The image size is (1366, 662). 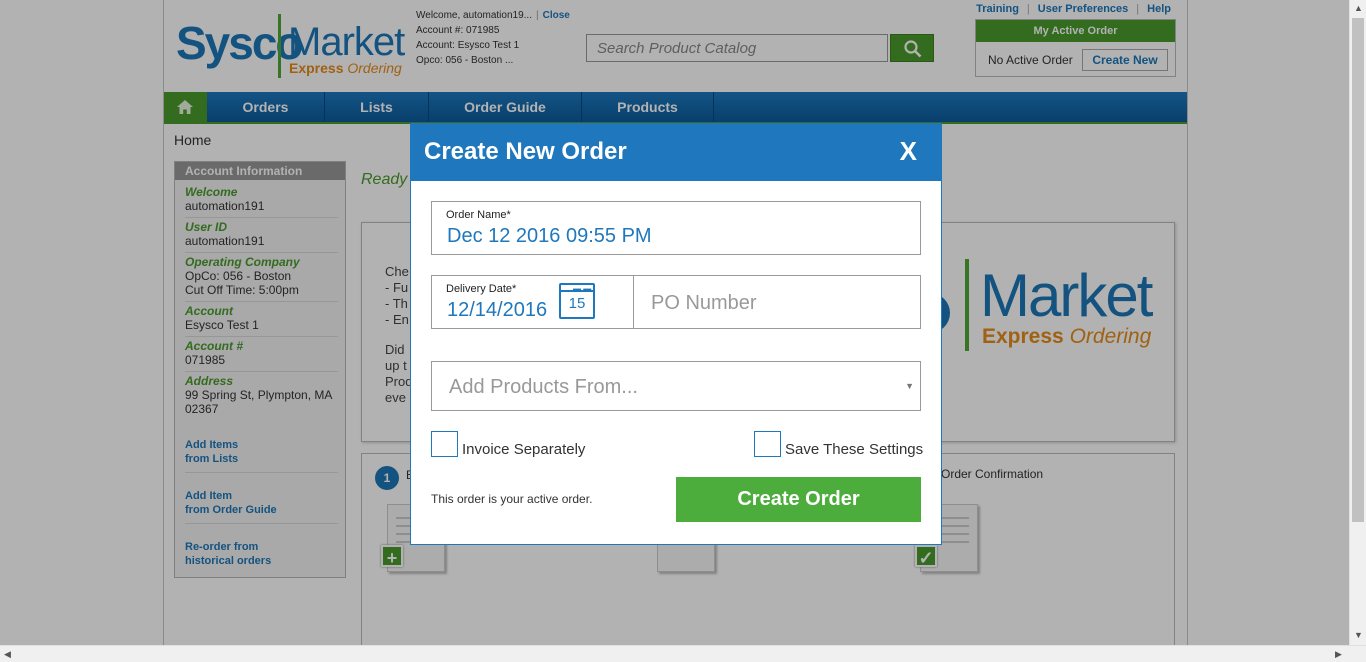 I want to click on close-icon: X, so click(x=908, y=151).